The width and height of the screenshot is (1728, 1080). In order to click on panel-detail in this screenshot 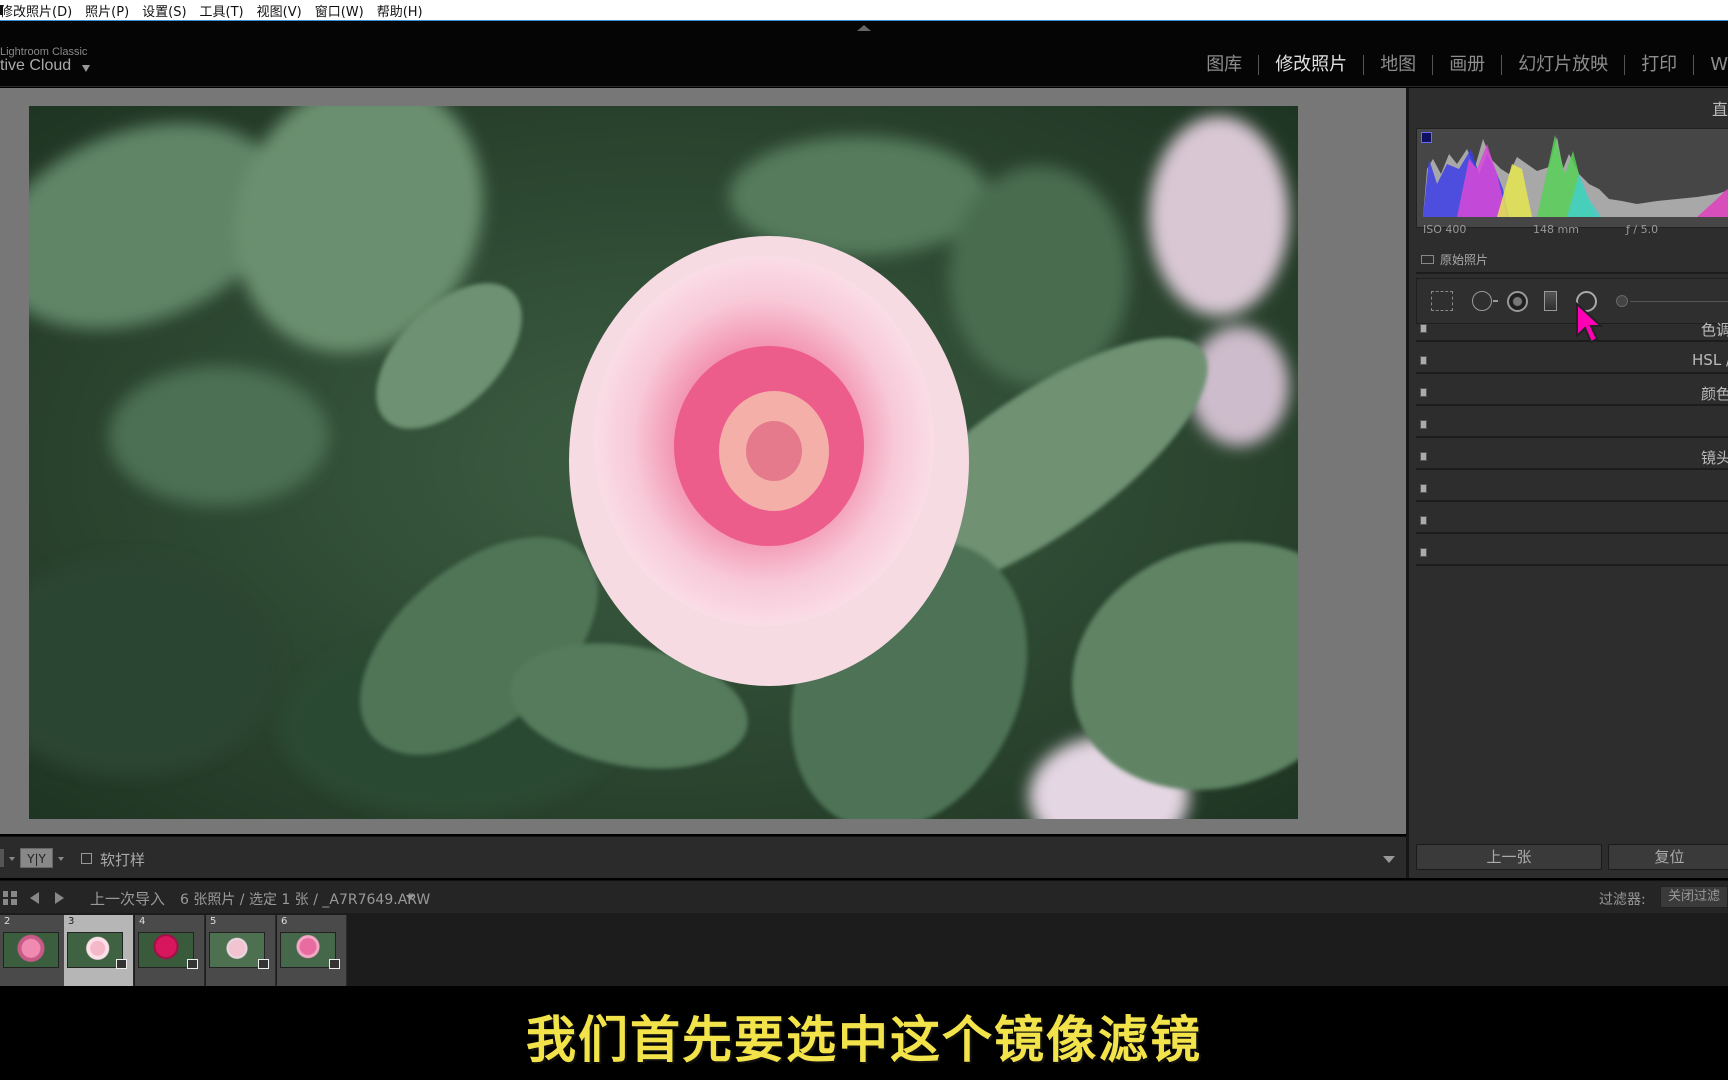, I will do `click(1572, 425)`.